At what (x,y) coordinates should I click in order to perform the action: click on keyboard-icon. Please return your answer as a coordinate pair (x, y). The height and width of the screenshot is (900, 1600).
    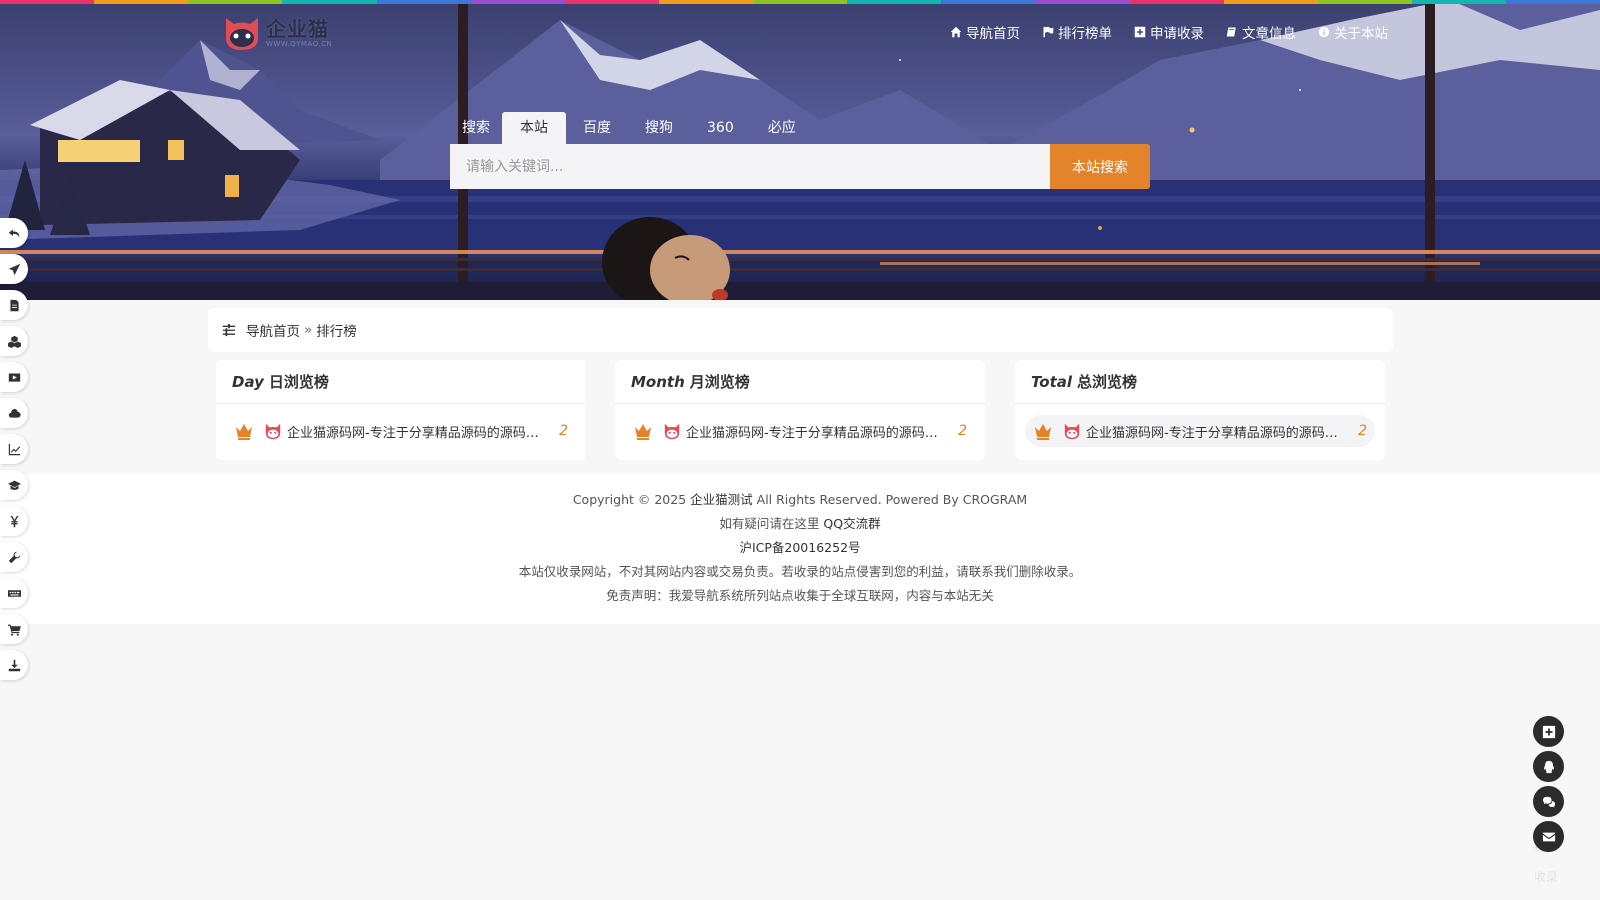
    Looking at the image, I should click on (14, 593).